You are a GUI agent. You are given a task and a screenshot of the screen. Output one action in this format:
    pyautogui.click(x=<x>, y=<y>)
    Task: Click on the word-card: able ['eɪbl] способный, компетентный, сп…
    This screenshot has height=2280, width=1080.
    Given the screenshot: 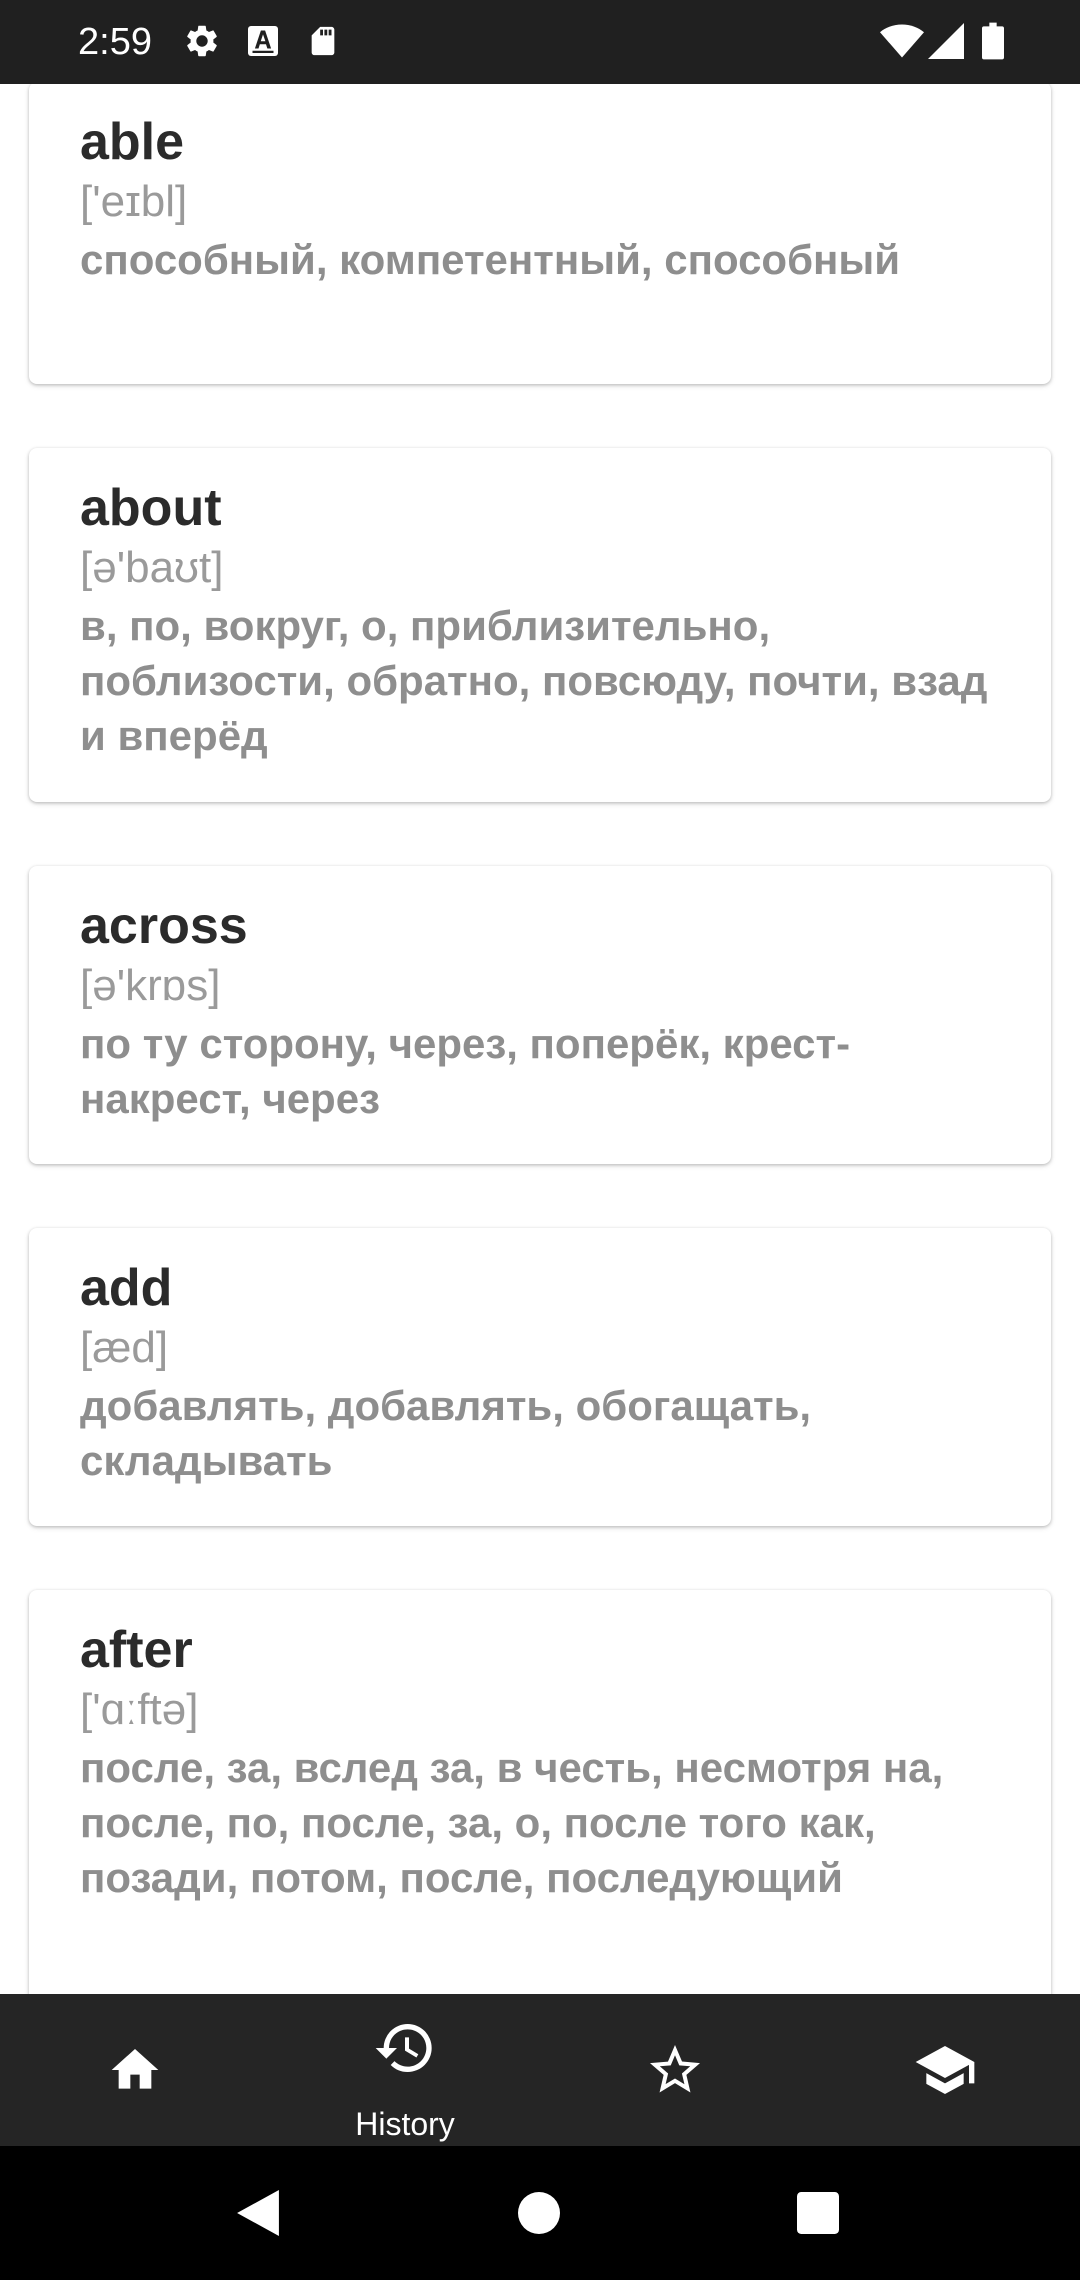 What is the action you would take?
    pyautogui.click(x=540, y=234)
    